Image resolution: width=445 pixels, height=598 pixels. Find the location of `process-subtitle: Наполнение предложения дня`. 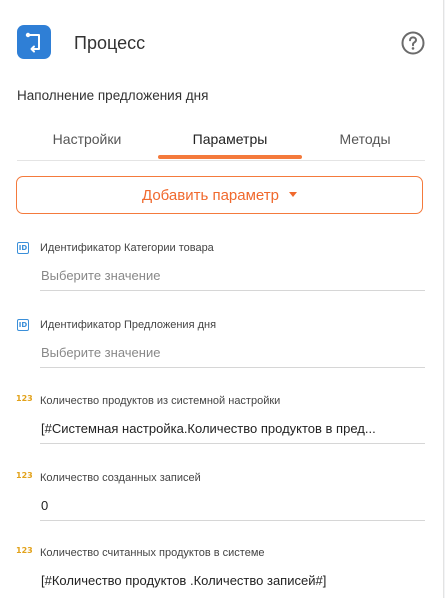

process-subtitle: Наполнение предложения дня is located at coordinates (113, 95).